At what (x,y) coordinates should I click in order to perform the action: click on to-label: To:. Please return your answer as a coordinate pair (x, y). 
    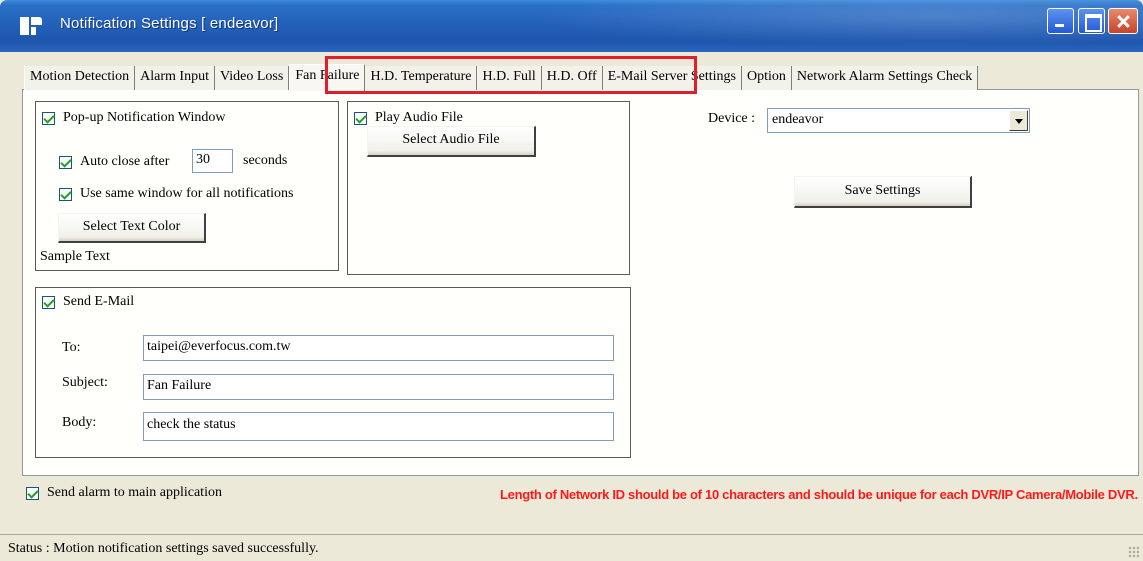
    Looking at the image, I should click on (71, 347).